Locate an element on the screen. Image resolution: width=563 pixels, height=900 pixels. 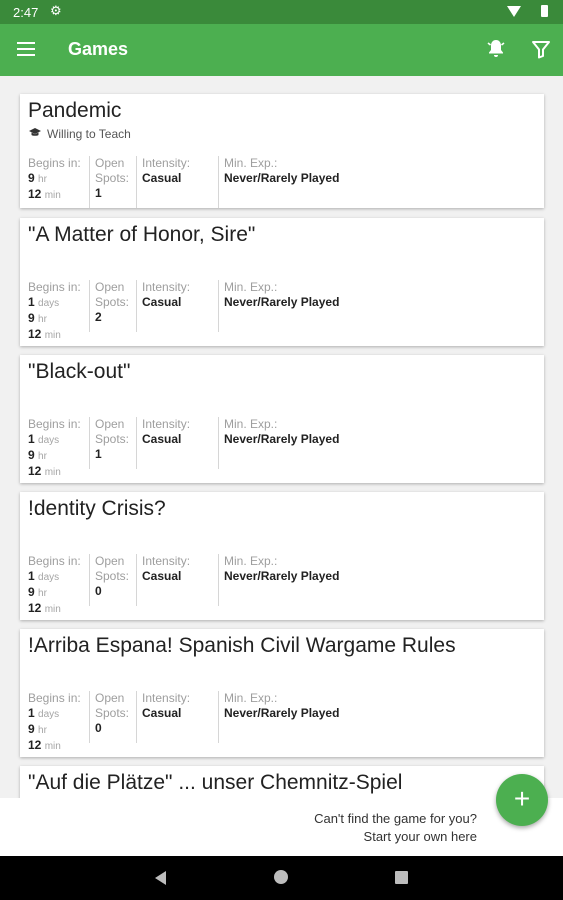
app-bar: Games is located at coordinates (281, 50).